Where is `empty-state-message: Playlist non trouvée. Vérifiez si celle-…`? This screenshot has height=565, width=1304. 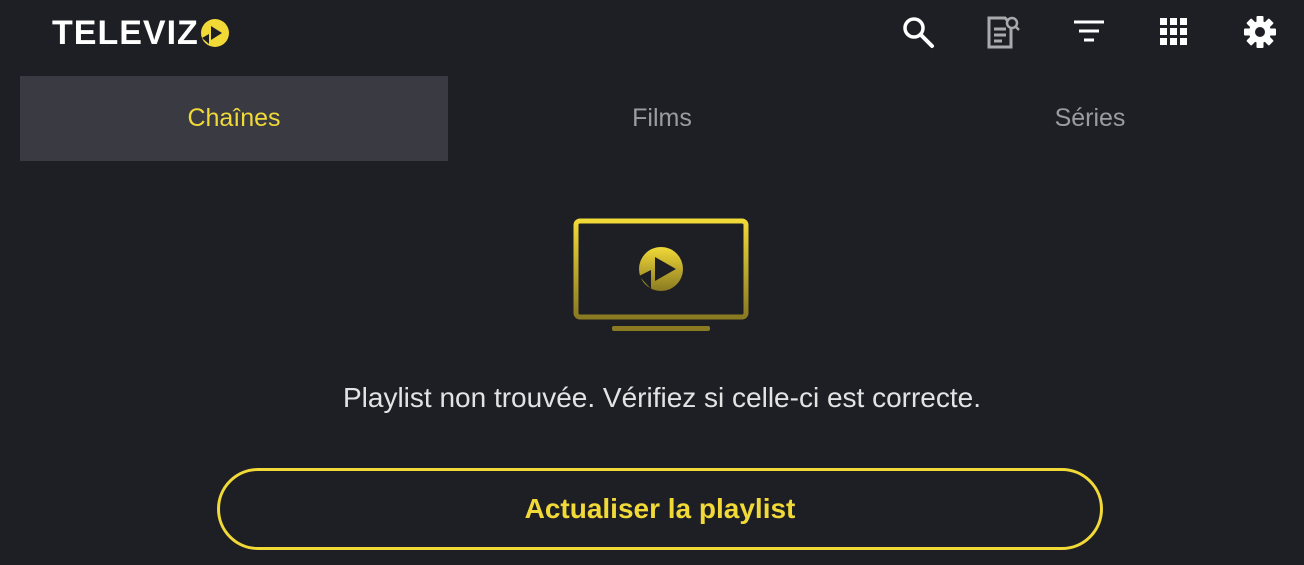 empty-state-message: Playlist non trouvée. Vérifiez si celle-… is located at coordinates (662, 397).